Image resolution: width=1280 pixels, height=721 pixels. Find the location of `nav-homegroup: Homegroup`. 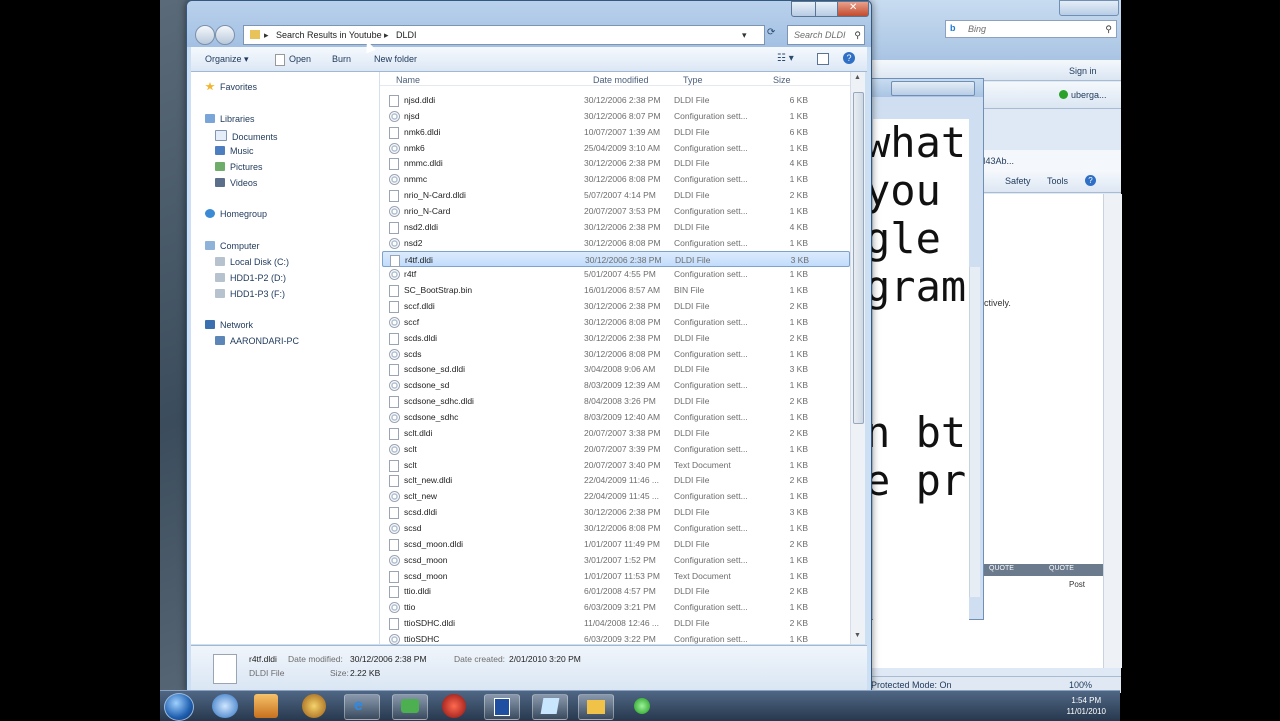

nav-homegroup: Homegroup is located at coordinates (236, 214).